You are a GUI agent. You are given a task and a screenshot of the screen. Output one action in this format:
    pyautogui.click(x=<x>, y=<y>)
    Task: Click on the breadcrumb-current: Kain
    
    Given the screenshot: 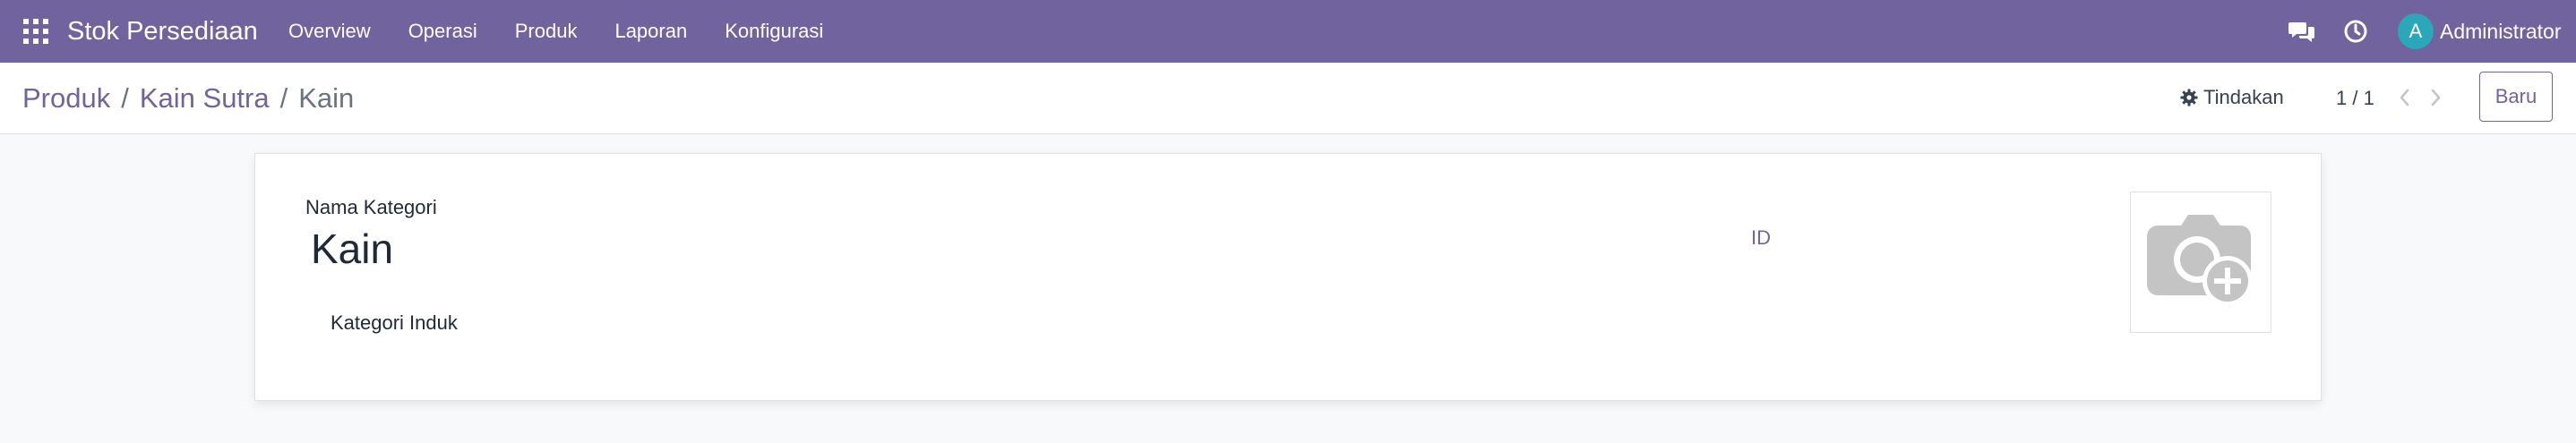 What is the action you would take?
    pyautogui.click(x=326, y=98)
    